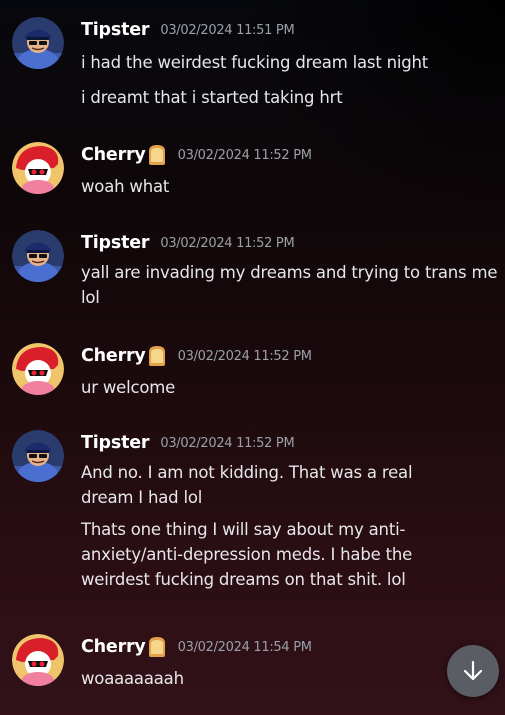 This screenshot has width=505, height=715. Describe the element at coordinates (227, 30) in the screenshot. I see `message-timestamp: 03/02/2024 11:51 PM` at that location.